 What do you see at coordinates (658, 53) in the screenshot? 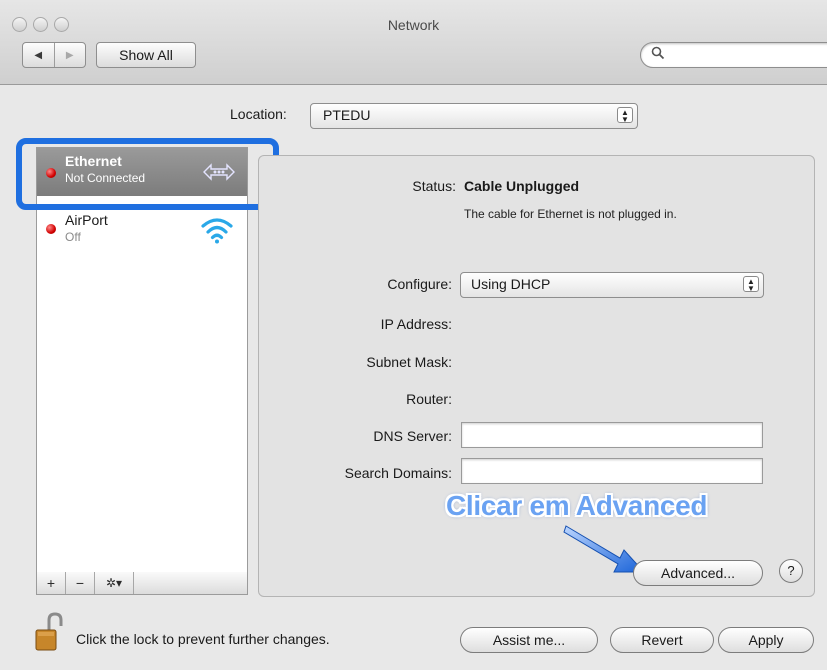
I see `search-icon` at bounding box center [658, 53].